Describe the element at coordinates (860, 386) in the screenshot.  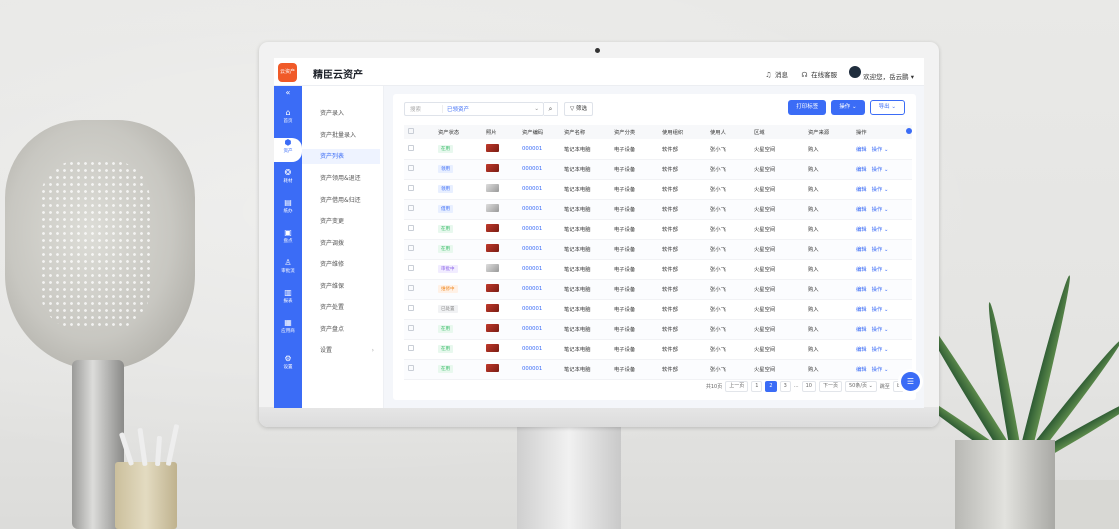
I see `page-size-select: 50条/页 ⌄` at that location.